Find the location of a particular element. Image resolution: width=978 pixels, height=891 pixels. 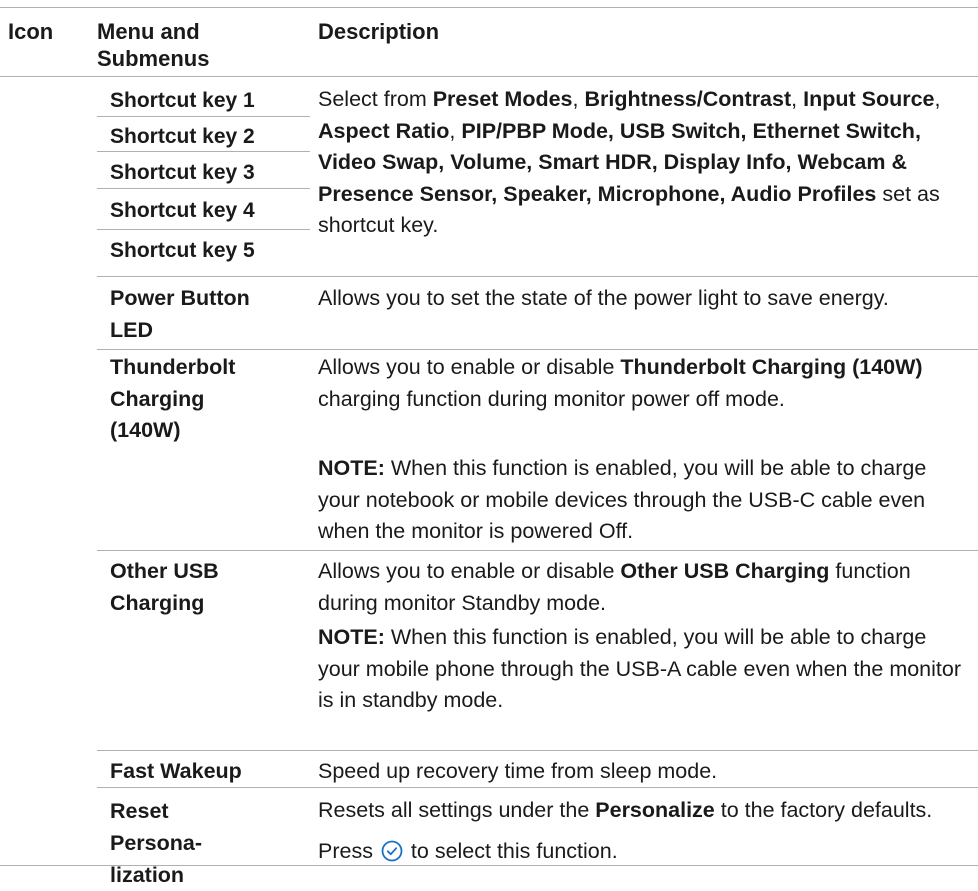

desc-bold: Input Source is located at coordinates (869, 99).